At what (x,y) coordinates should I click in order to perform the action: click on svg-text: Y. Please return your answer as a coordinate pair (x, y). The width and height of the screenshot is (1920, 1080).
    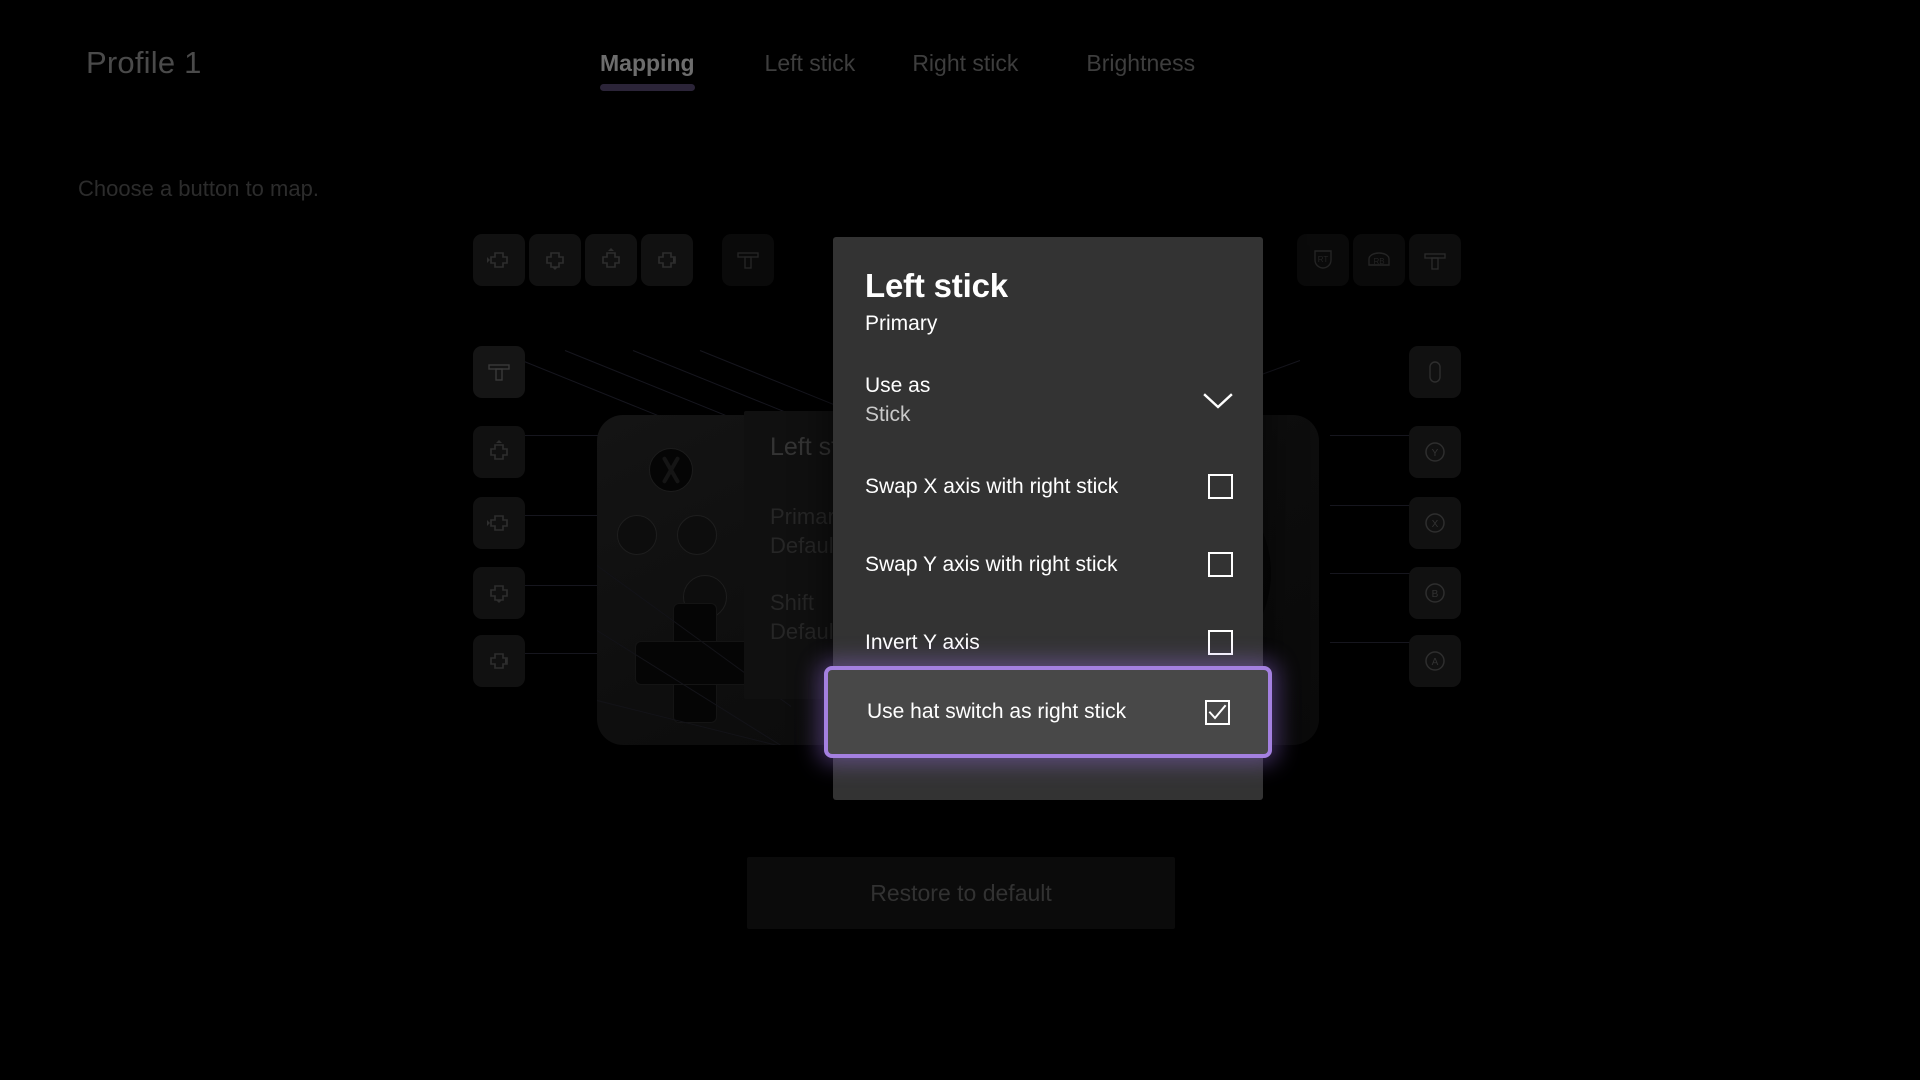
    Looking at the image, I should click on (1435, 453).